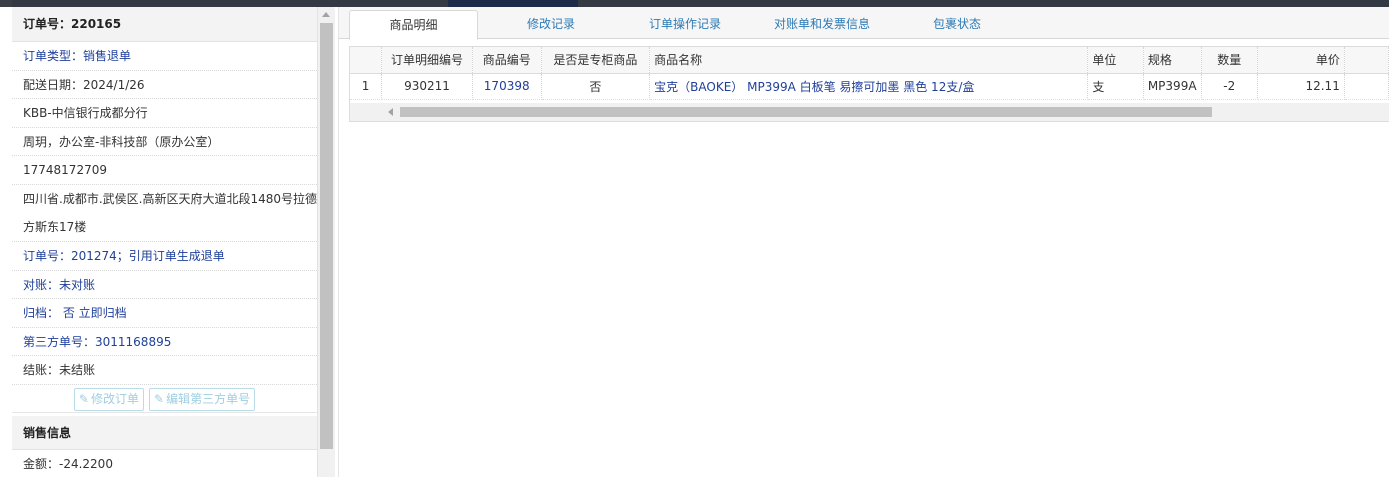 The width and height of the screenshot is (1389, 477). Describe the element at coordinates (1172, 86) in the screenshot. I see `cell-spec: MP399A` at that location.